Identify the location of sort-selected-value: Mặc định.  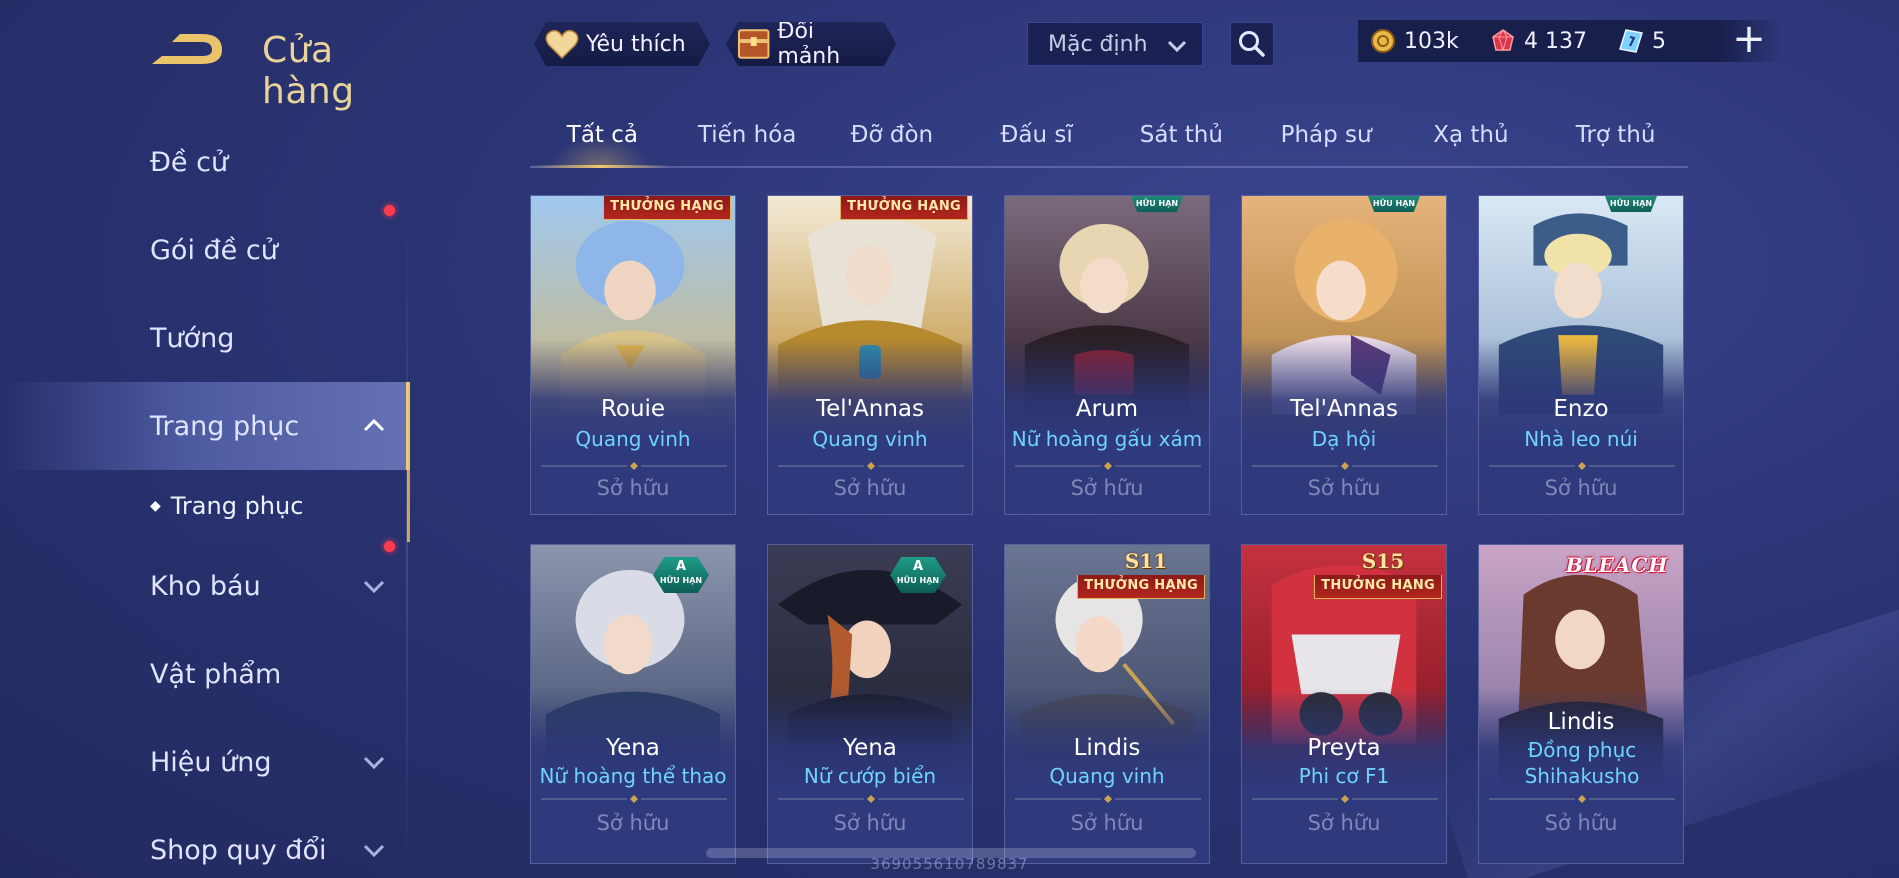
(1098, 44).